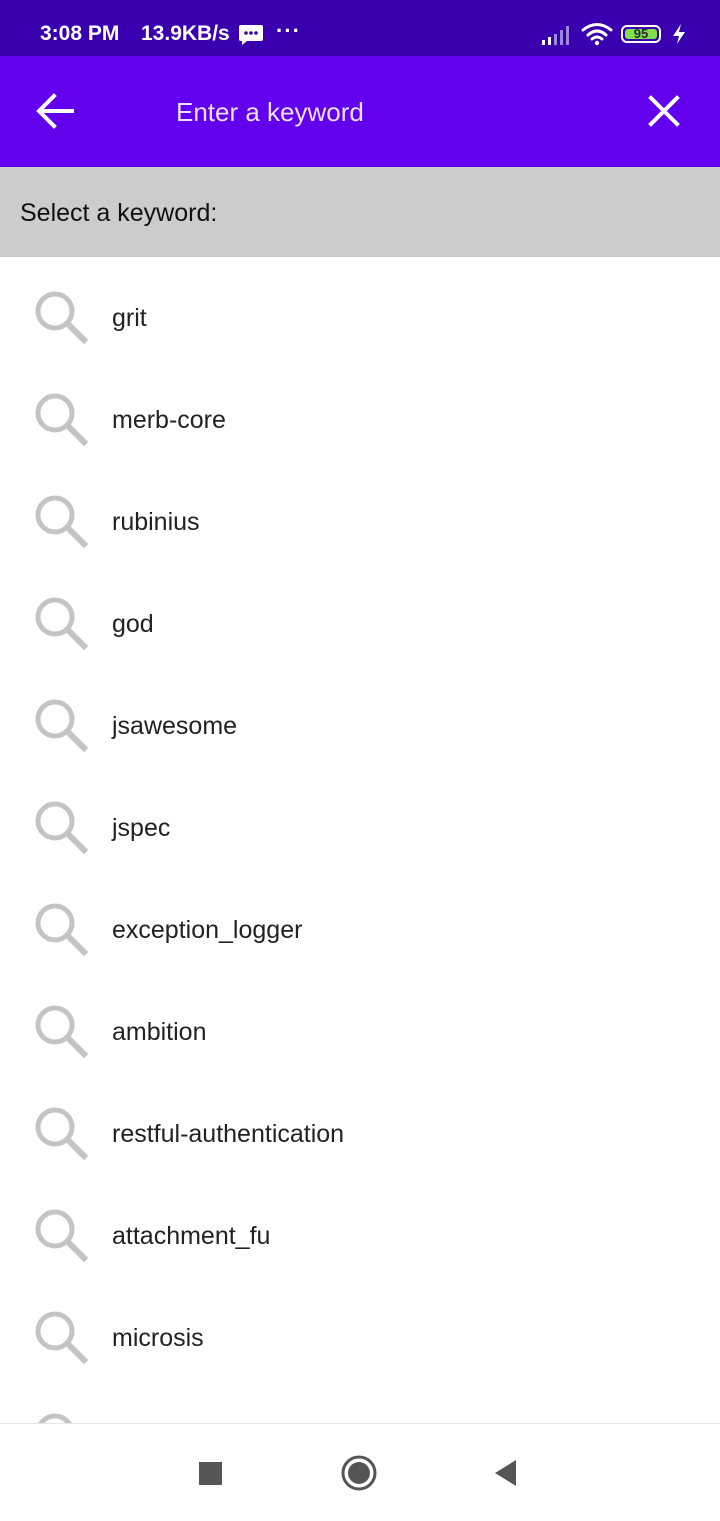 The height and width of the screenshot is (1521, 720). I want to click on keyword-list-item: grit, so click(360, 308).